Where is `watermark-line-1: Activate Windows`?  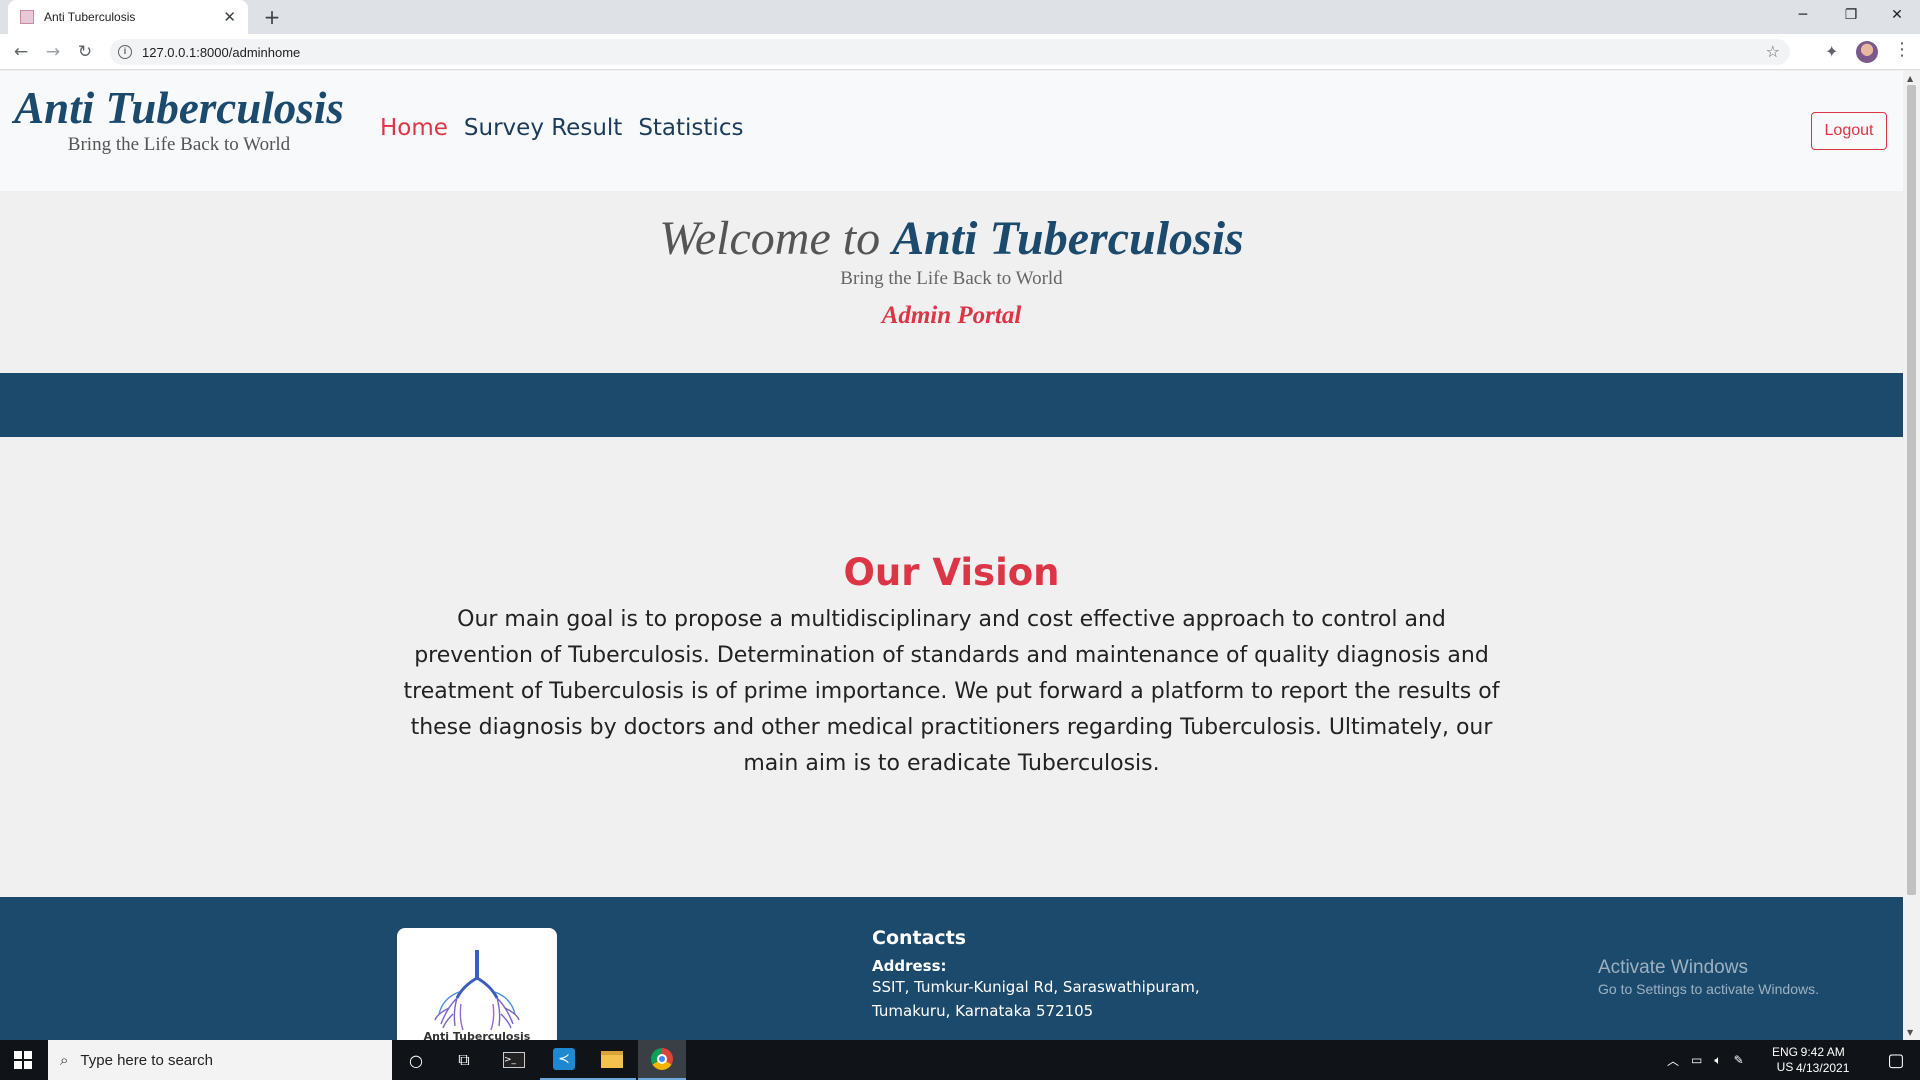
watermark-line-1: Activate Windows is located at coordinates (1673, 967).